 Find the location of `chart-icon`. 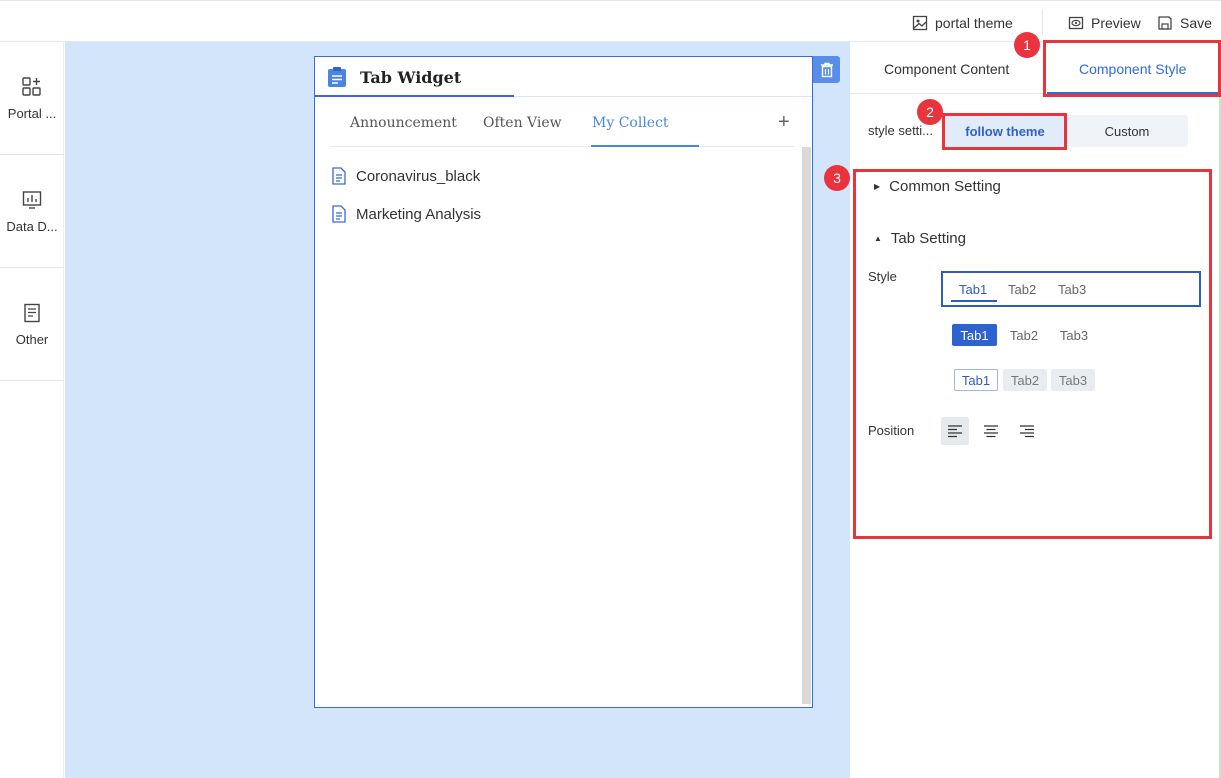

chart-icon is located at coordinates (32, 200).